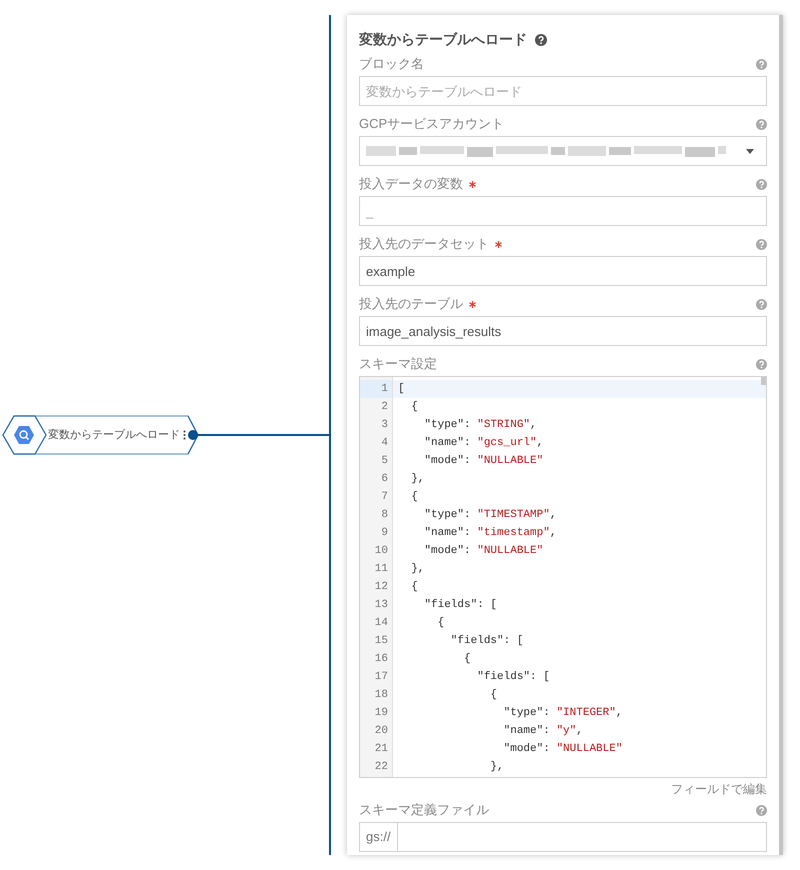  Describe the element at coordinates (184, 435) in the screenshot. I see `drag-handle-icon` at that location.